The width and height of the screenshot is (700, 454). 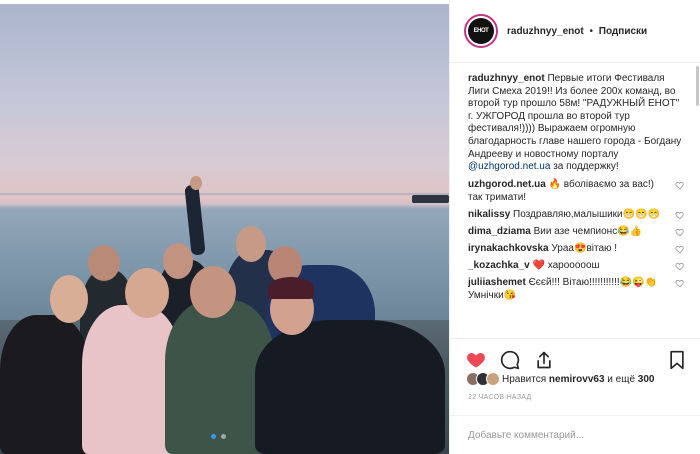 I want to click on author-username: raduzhnyy_enot, so click(x=545, y=31).